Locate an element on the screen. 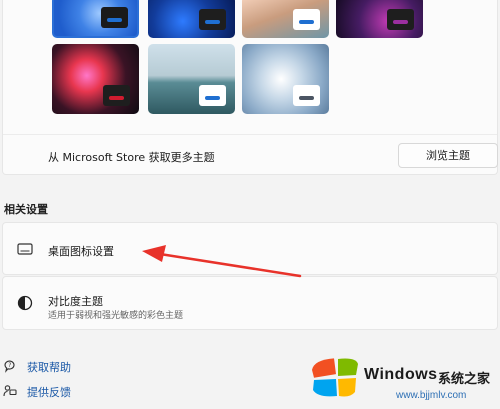  desktop-icon-settings-label: 桌面图标设置 is located at coordinates (81, 251).